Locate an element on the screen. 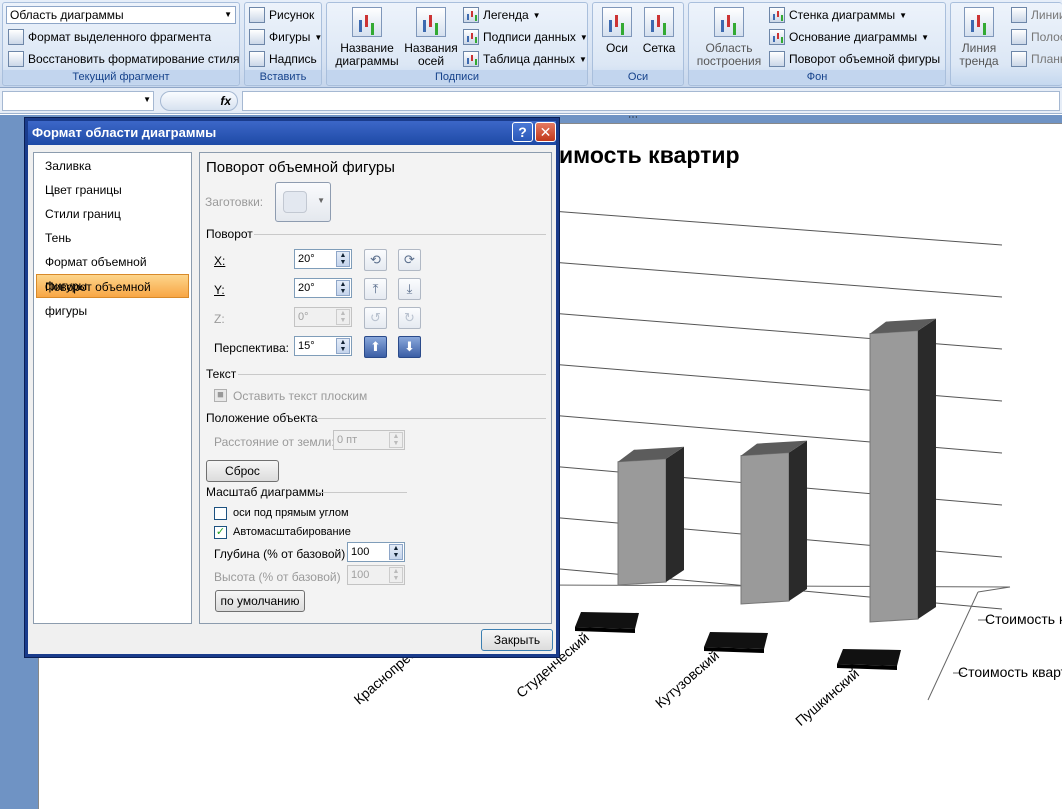 This screenshot has width=1062, height=809. bar-side is located at coordinates (927, 468).